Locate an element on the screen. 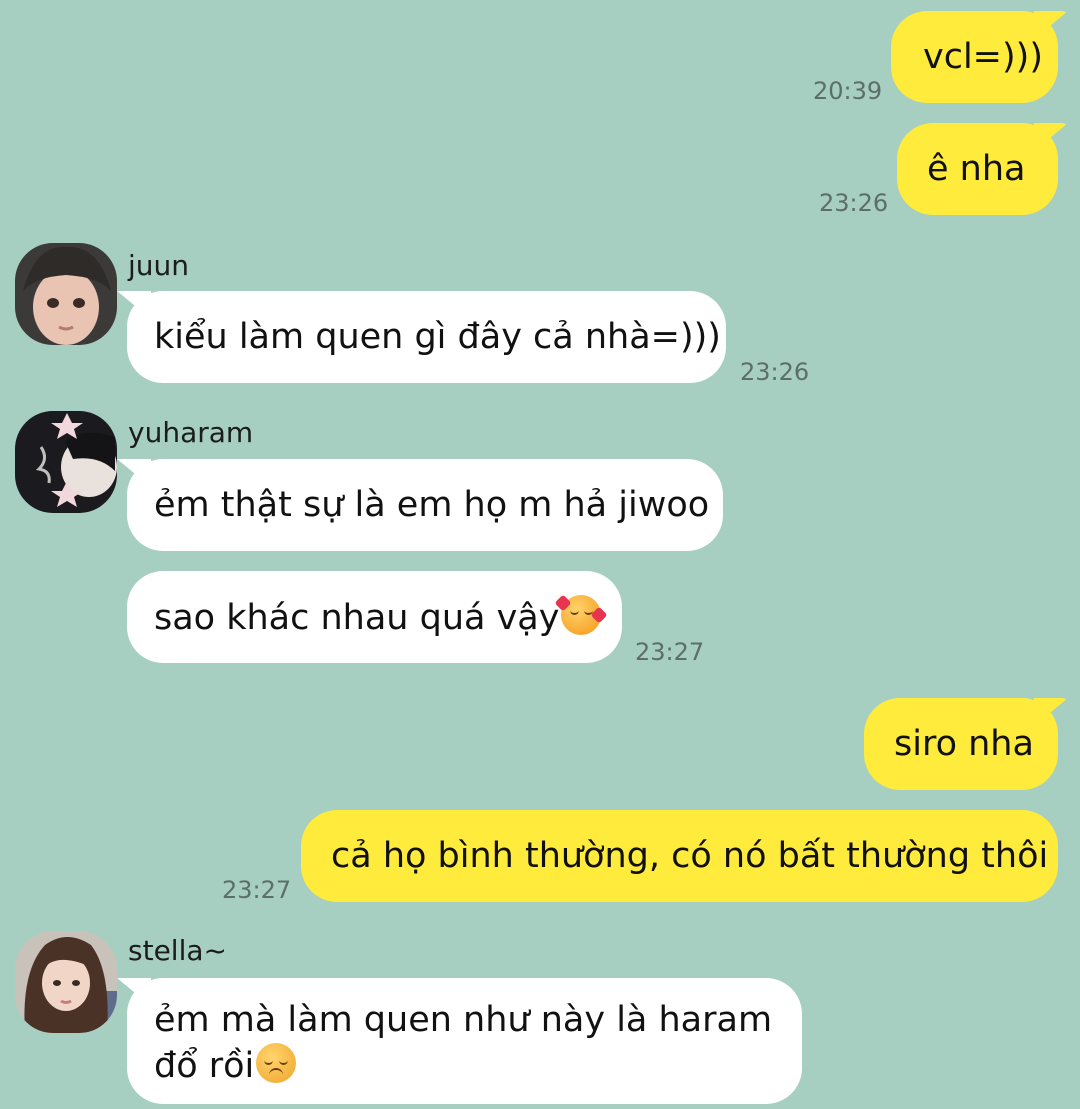 This screenshot has width=1080, height=1109. message-bubble-incoming: ẻm mà làm quen như này là haram đổ rồi is located at coordinates (464, 1041).